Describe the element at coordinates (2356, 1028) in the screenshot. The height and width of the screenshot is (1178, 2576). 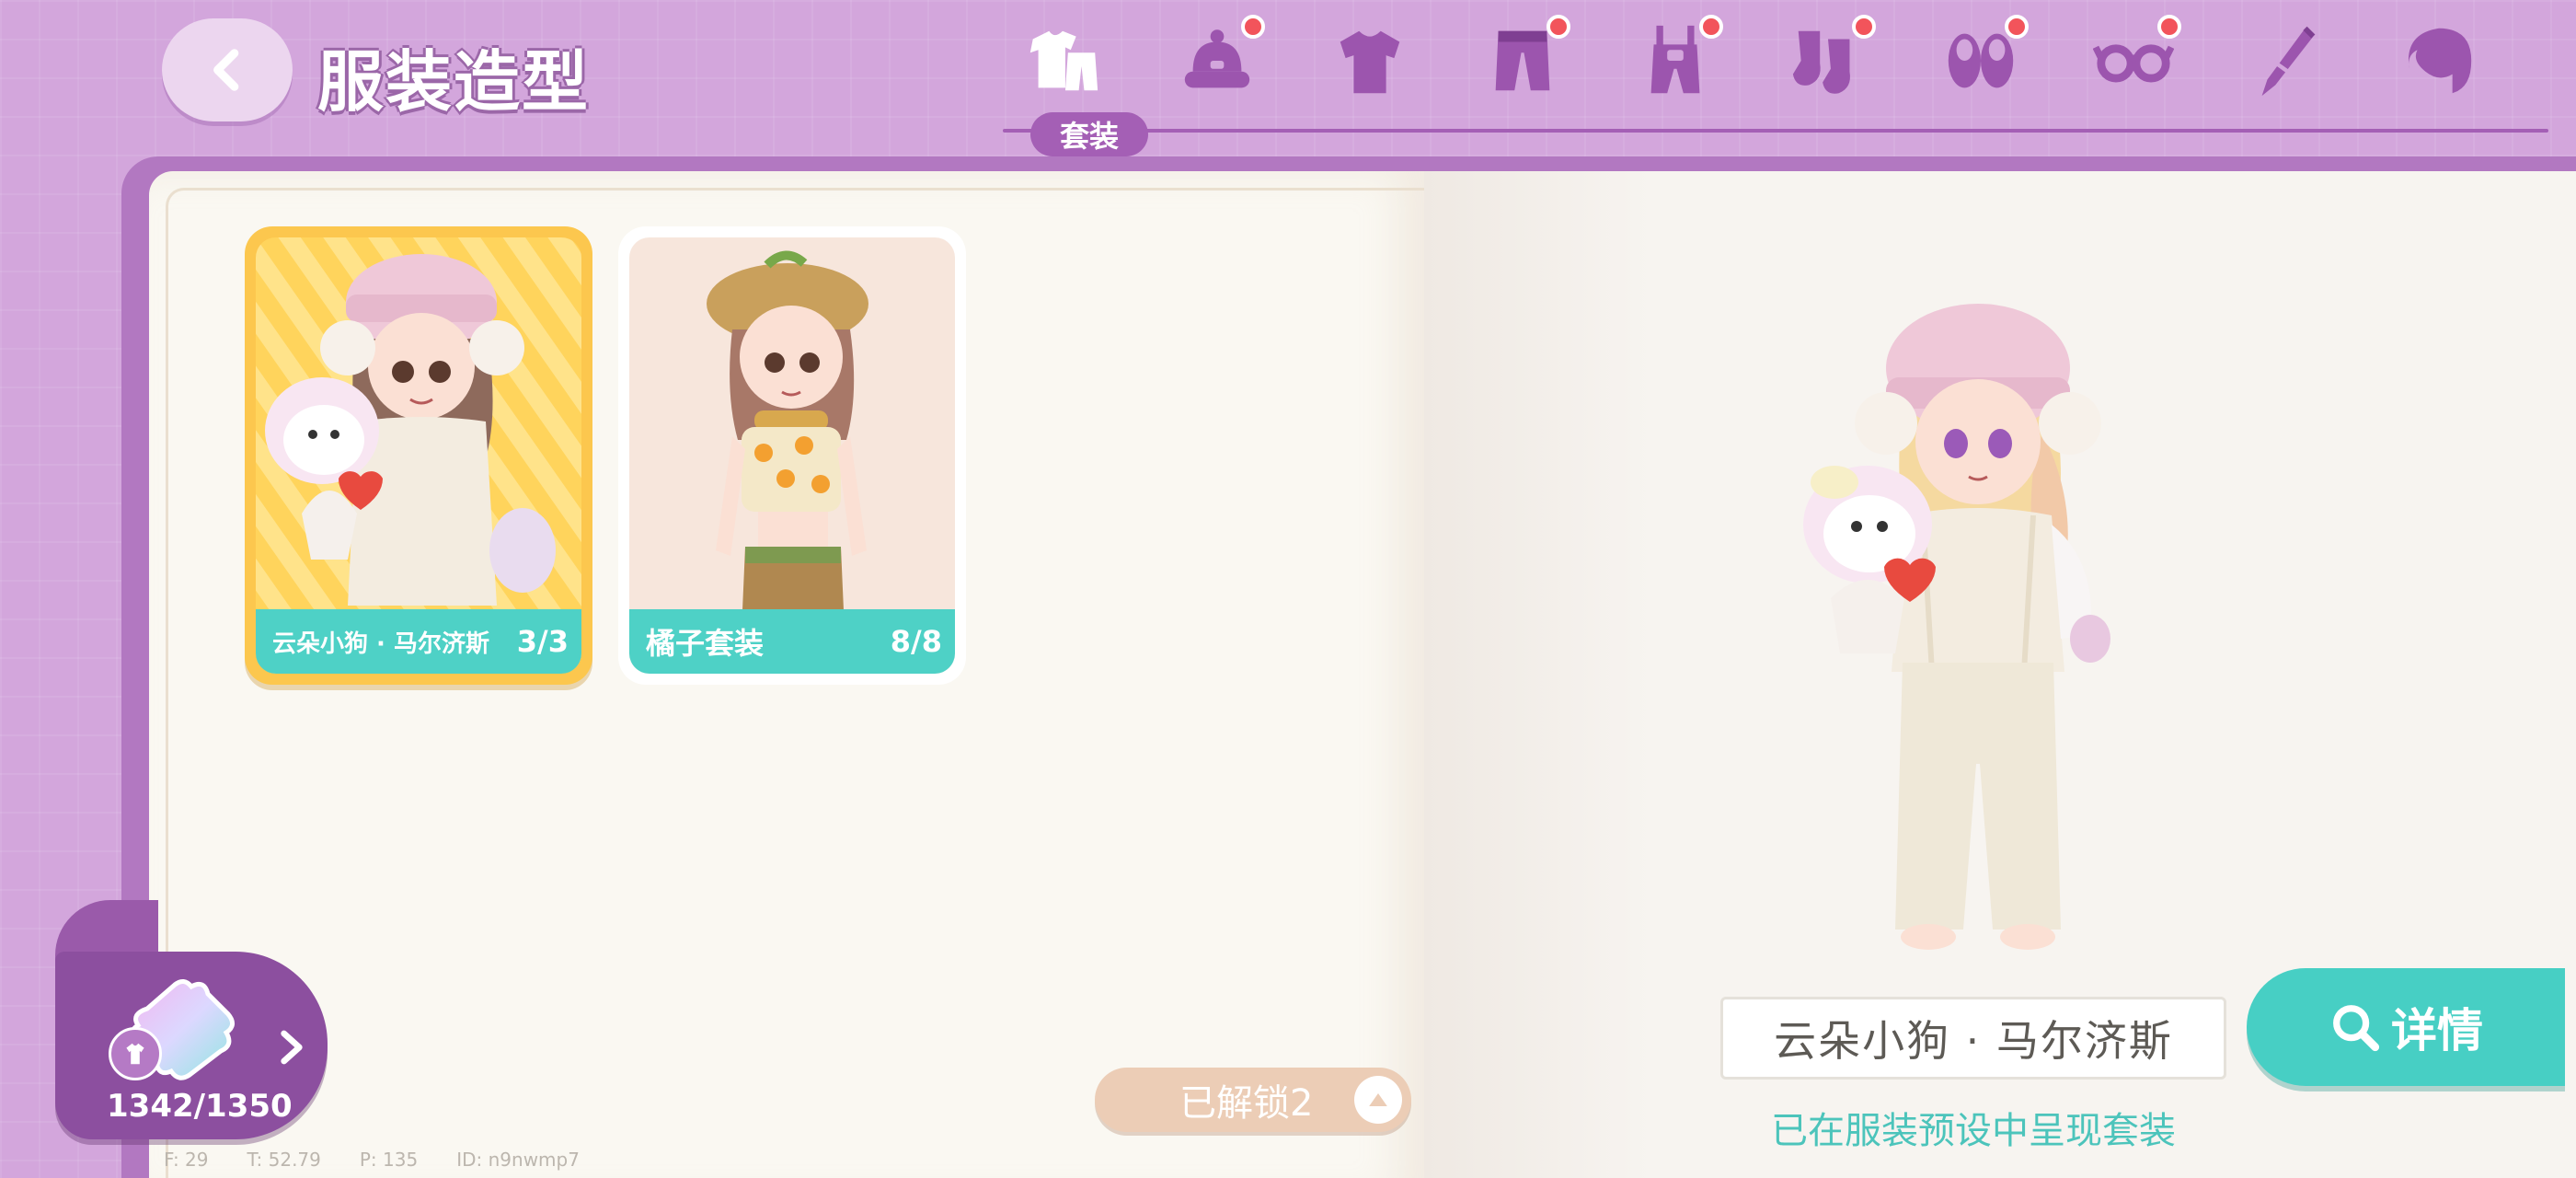
I see `search-icon` at that location.